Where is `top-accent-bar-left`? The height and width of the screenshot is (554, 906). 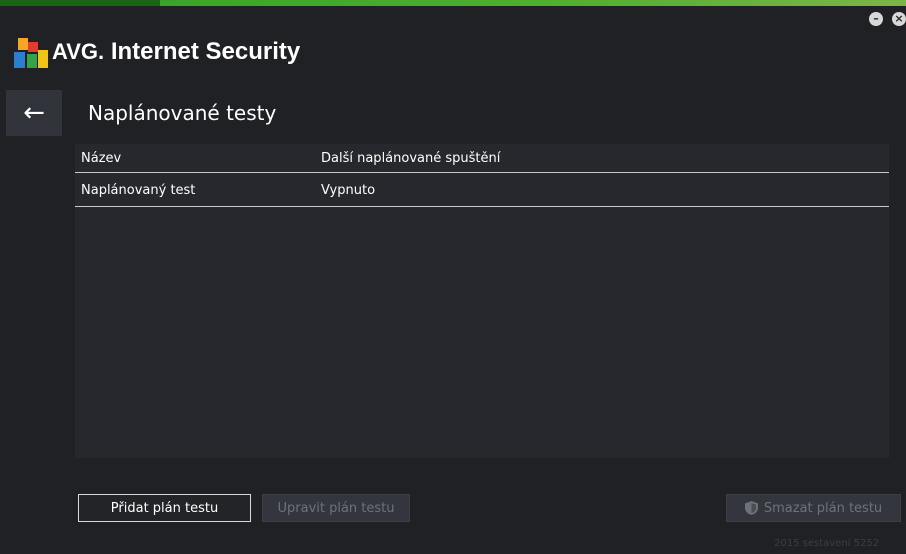 top-accent-bar-left is located at coordinates (80, 3).